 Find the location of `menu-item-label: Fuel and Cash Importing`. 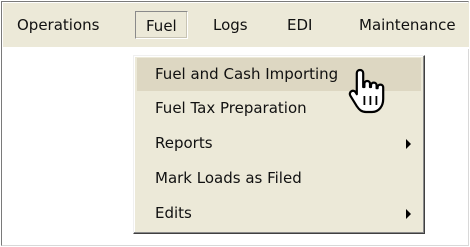

menu-item-label: Fuel and Cash Importing is located at coordinates (247, 74).